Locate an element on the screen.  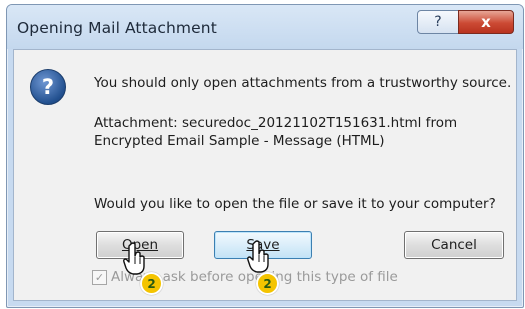
question-icon: ? is located at coordinates (48, 87).